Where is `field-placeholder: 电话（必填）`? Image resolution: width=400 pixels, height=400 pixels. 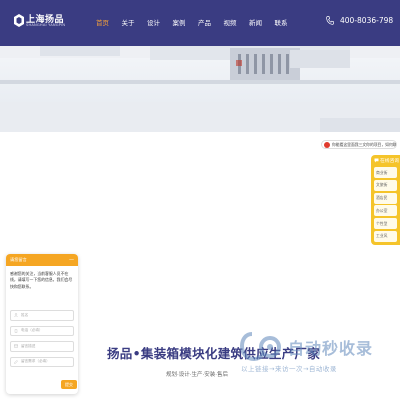 field-placeholder: 电话（必填） is located at coordinates (32, 330).